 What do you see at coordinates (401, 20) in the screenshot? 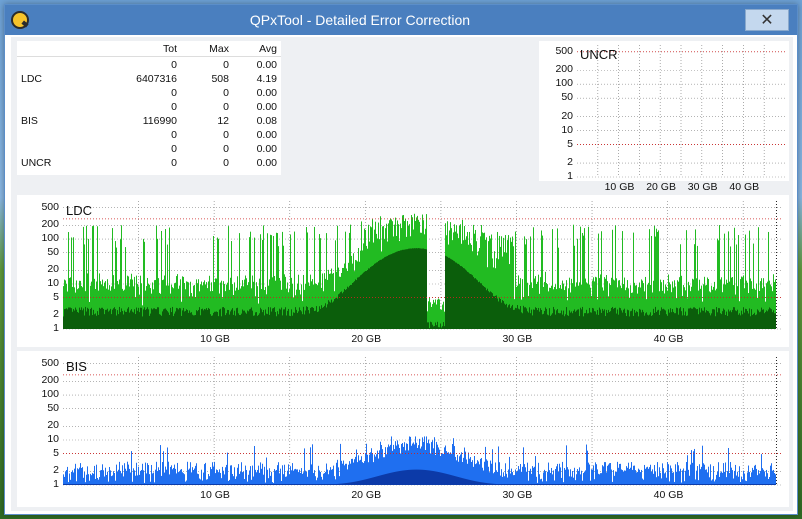
I see `title-bar: QPxTool - Detailed Error Correction ✕` at bounding box center [401, 20].